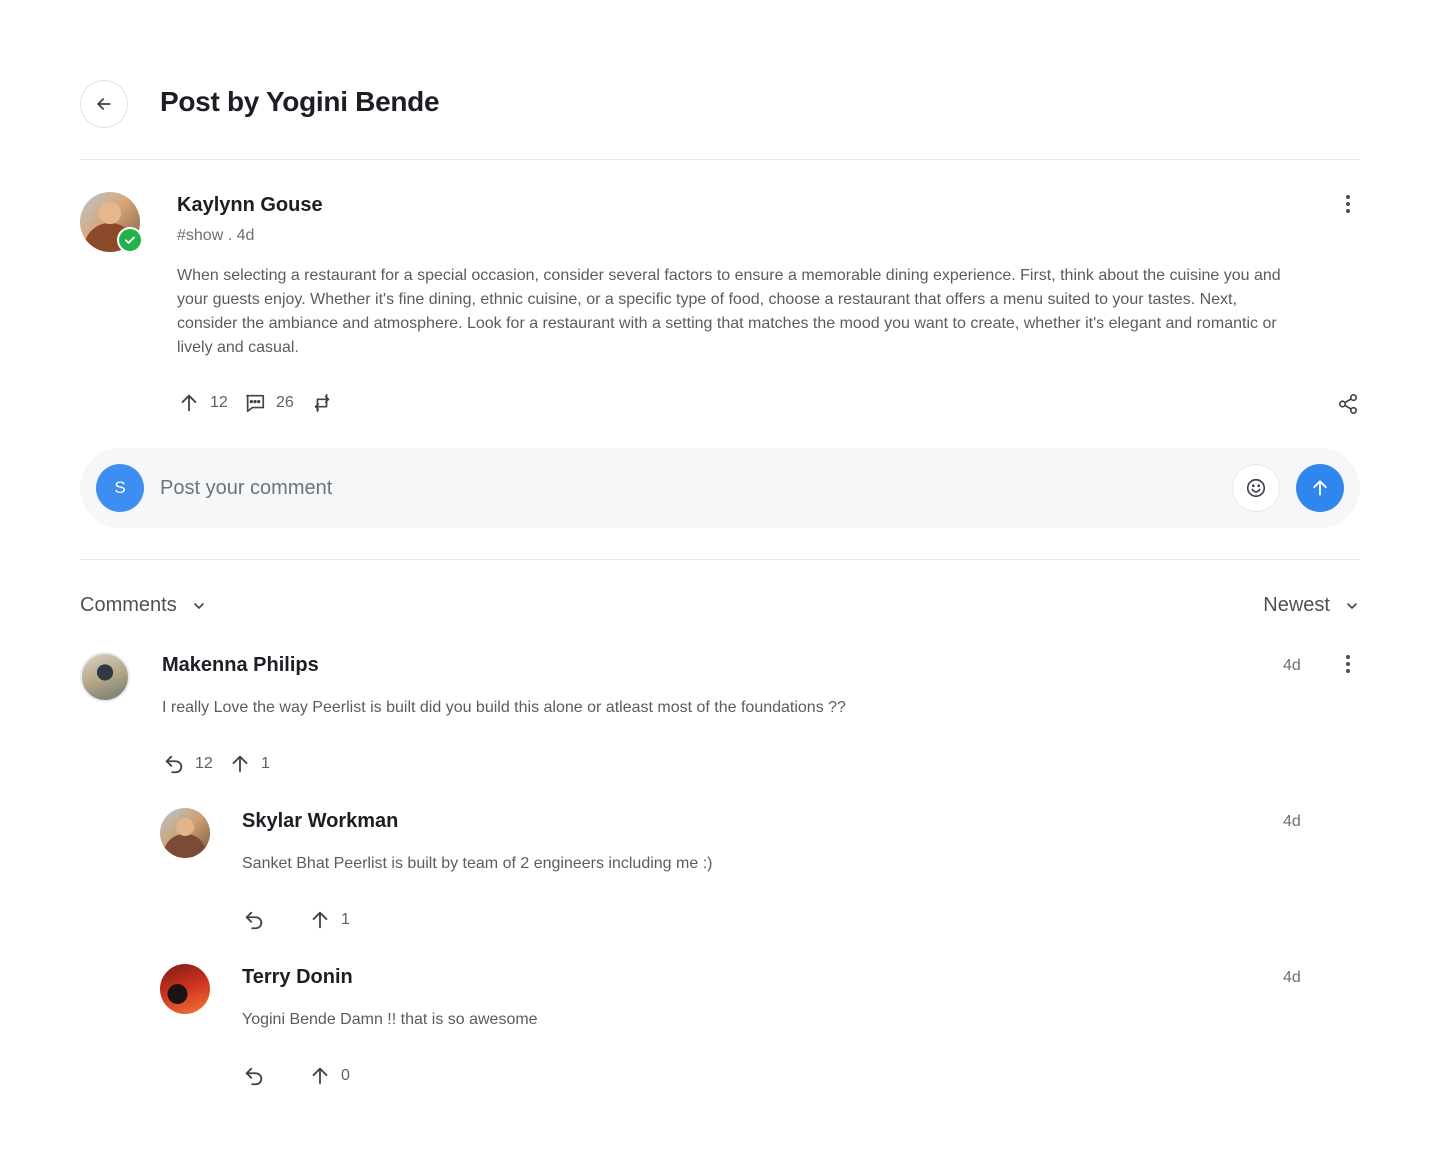 This screenshot has height=1168, width=1440. What do you see at coordinates (1348, 406) in the screenshot?
I see `share-icon` at bounding box center [1348, 406].